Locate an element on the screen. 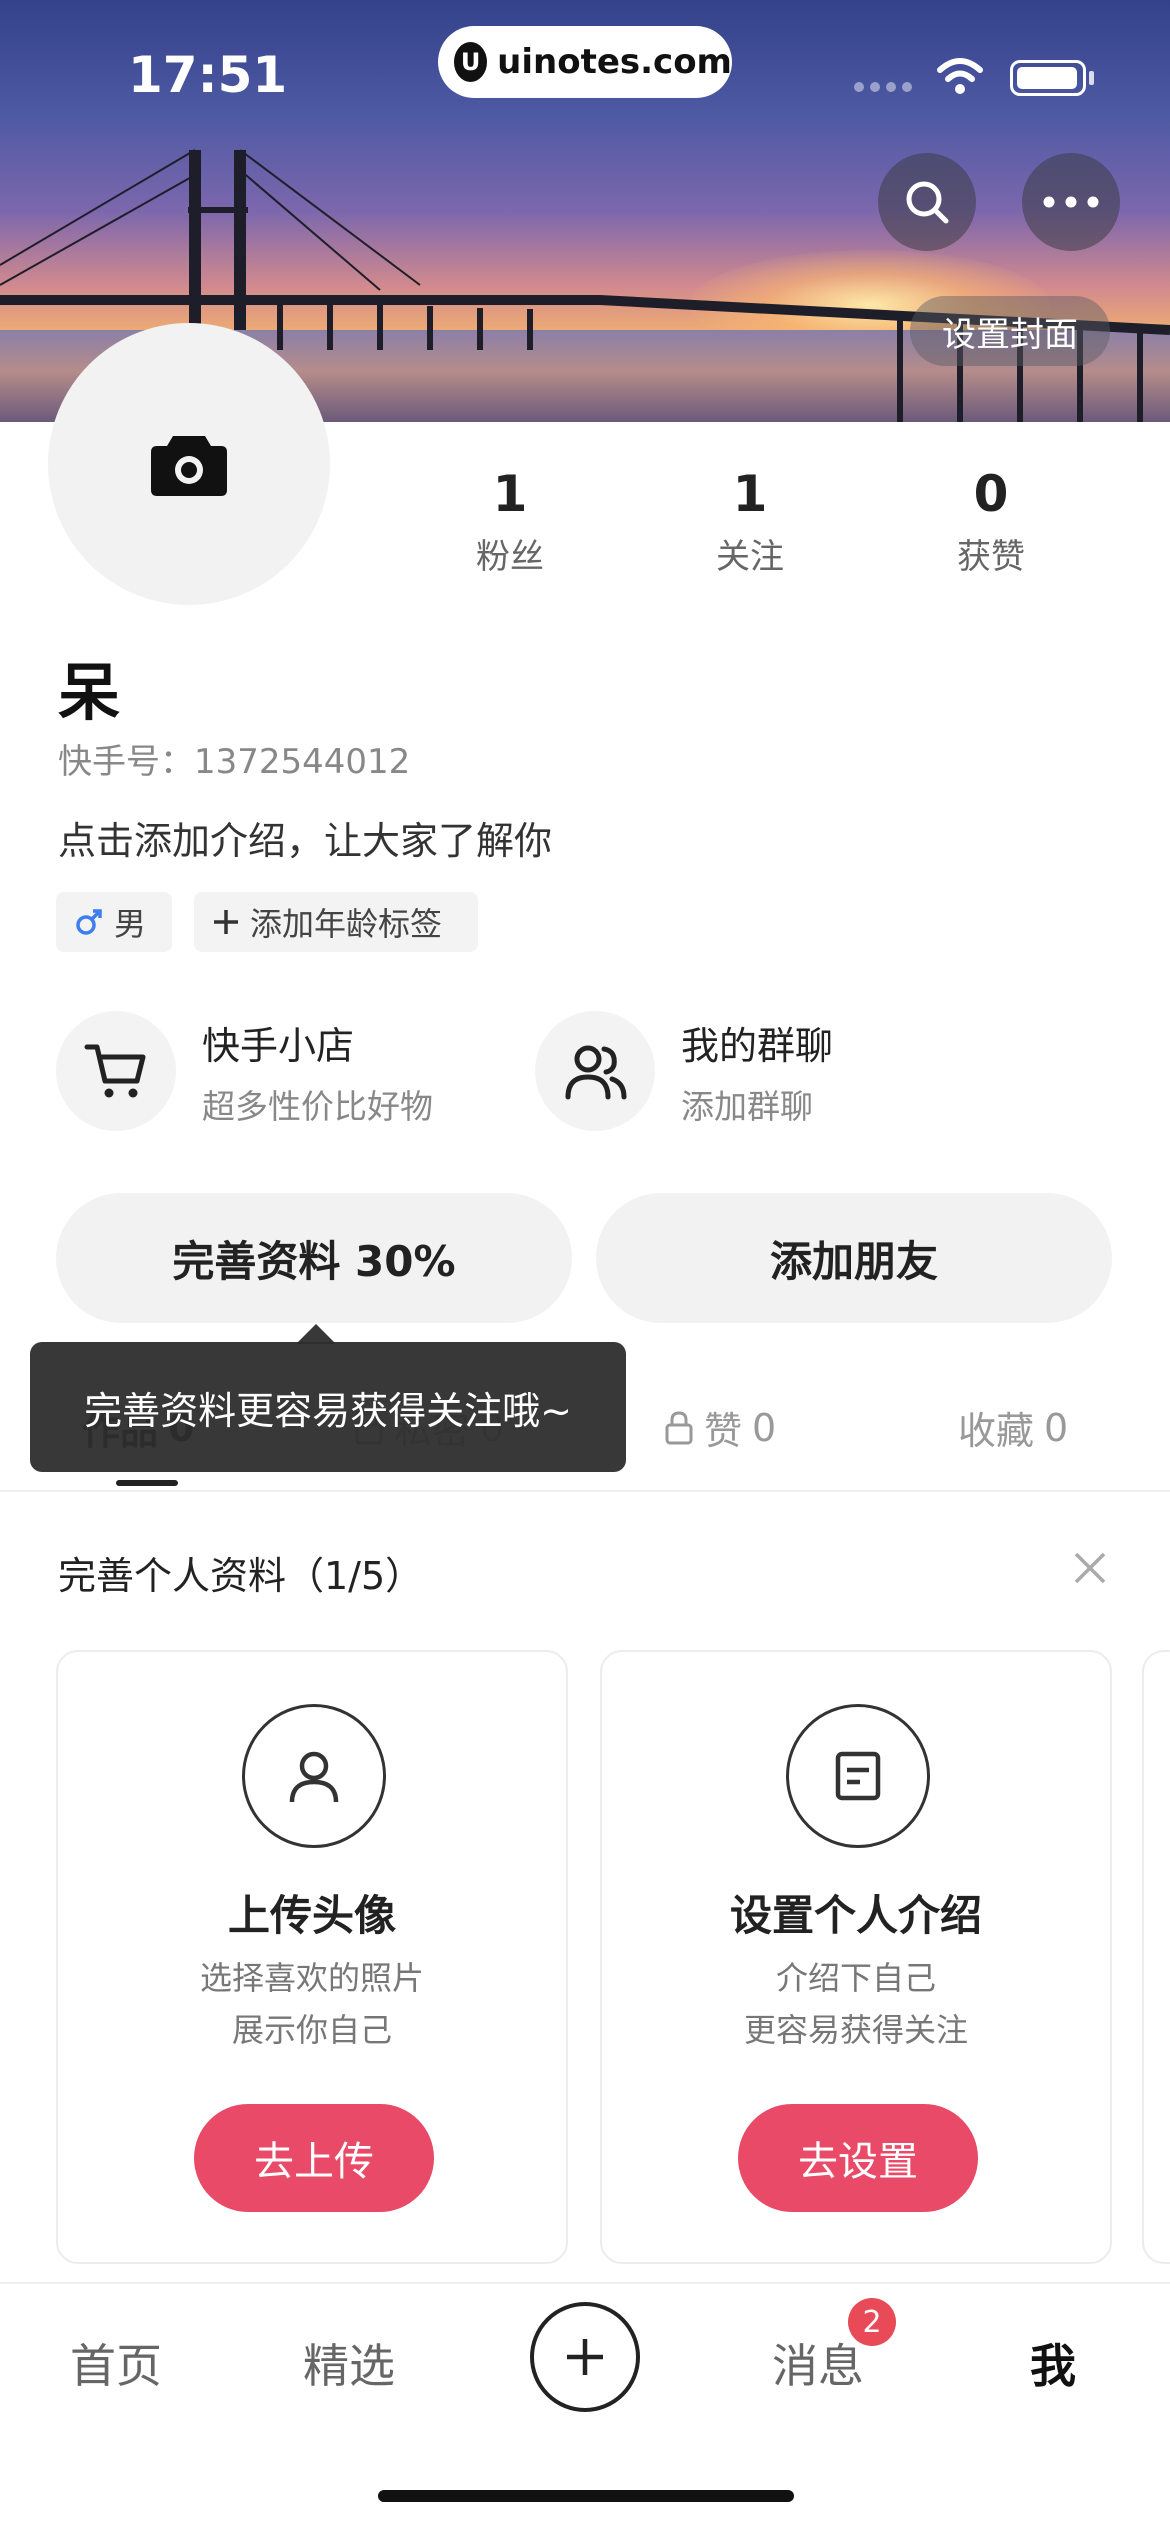  document-icon is located at coordinates (858, 1776).